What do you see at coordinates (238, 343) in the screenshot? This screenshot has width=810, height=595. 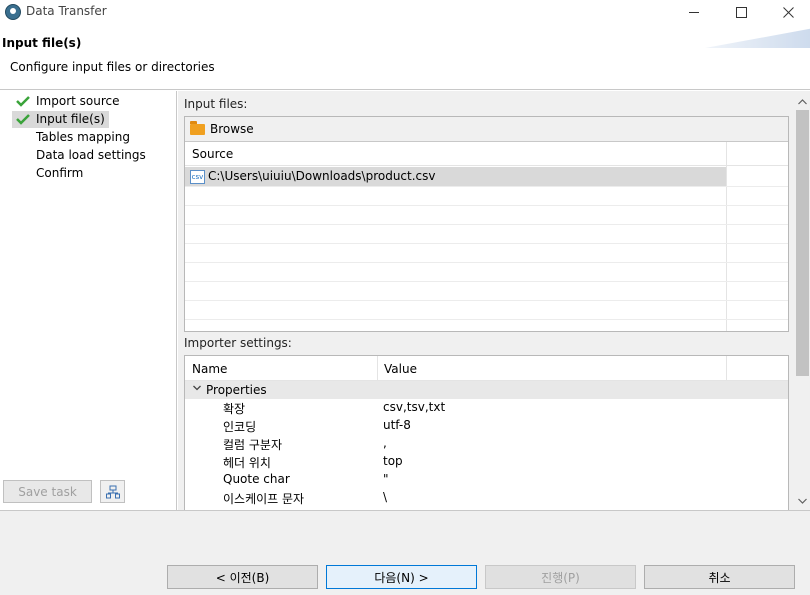 I see `importer-settings-label: Importer settings:` at bounding box center [238, 343].